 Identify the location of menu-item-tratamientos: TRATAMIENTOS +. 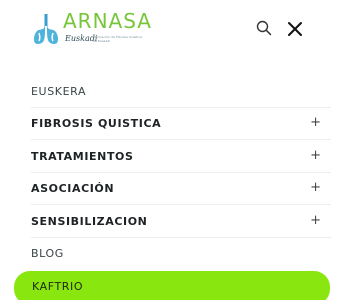
(181, 157).